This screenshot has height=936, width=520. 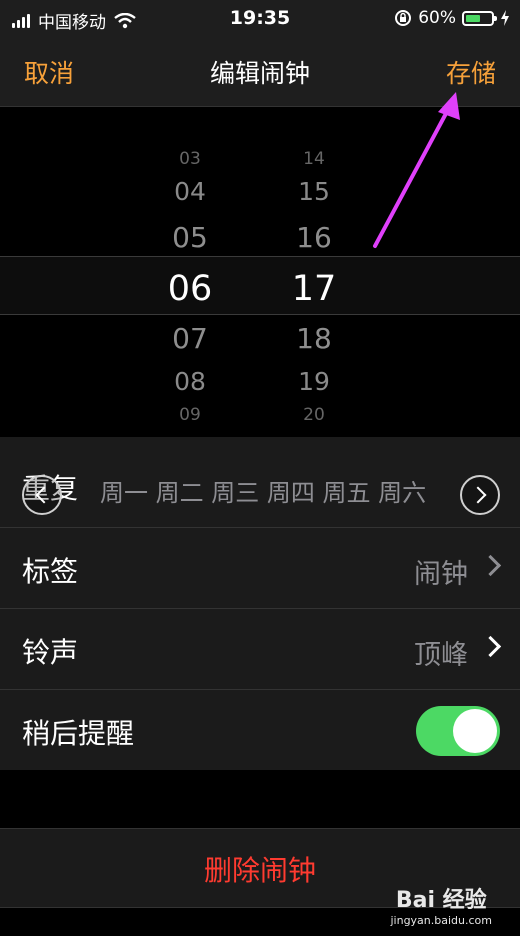 What do you see at coordinates (314, 289) in the screenshot?
I see `minute-selected: 17` at bounding box center [314, 289].